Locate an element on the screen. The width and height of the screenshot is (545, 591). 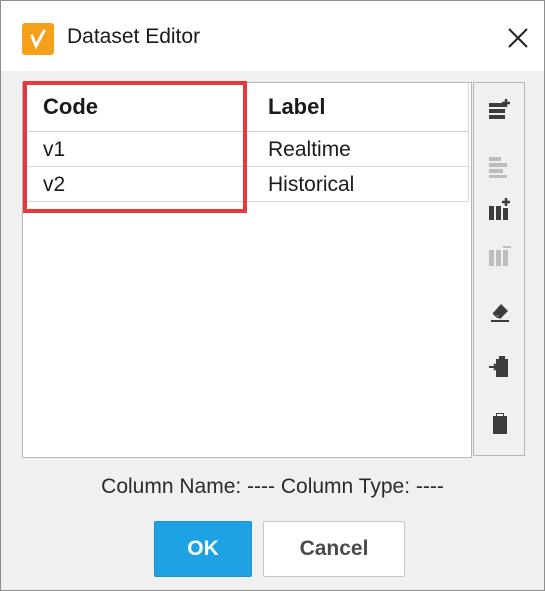
title-bar: Dataset Editor is located at coordinates (272, 36).